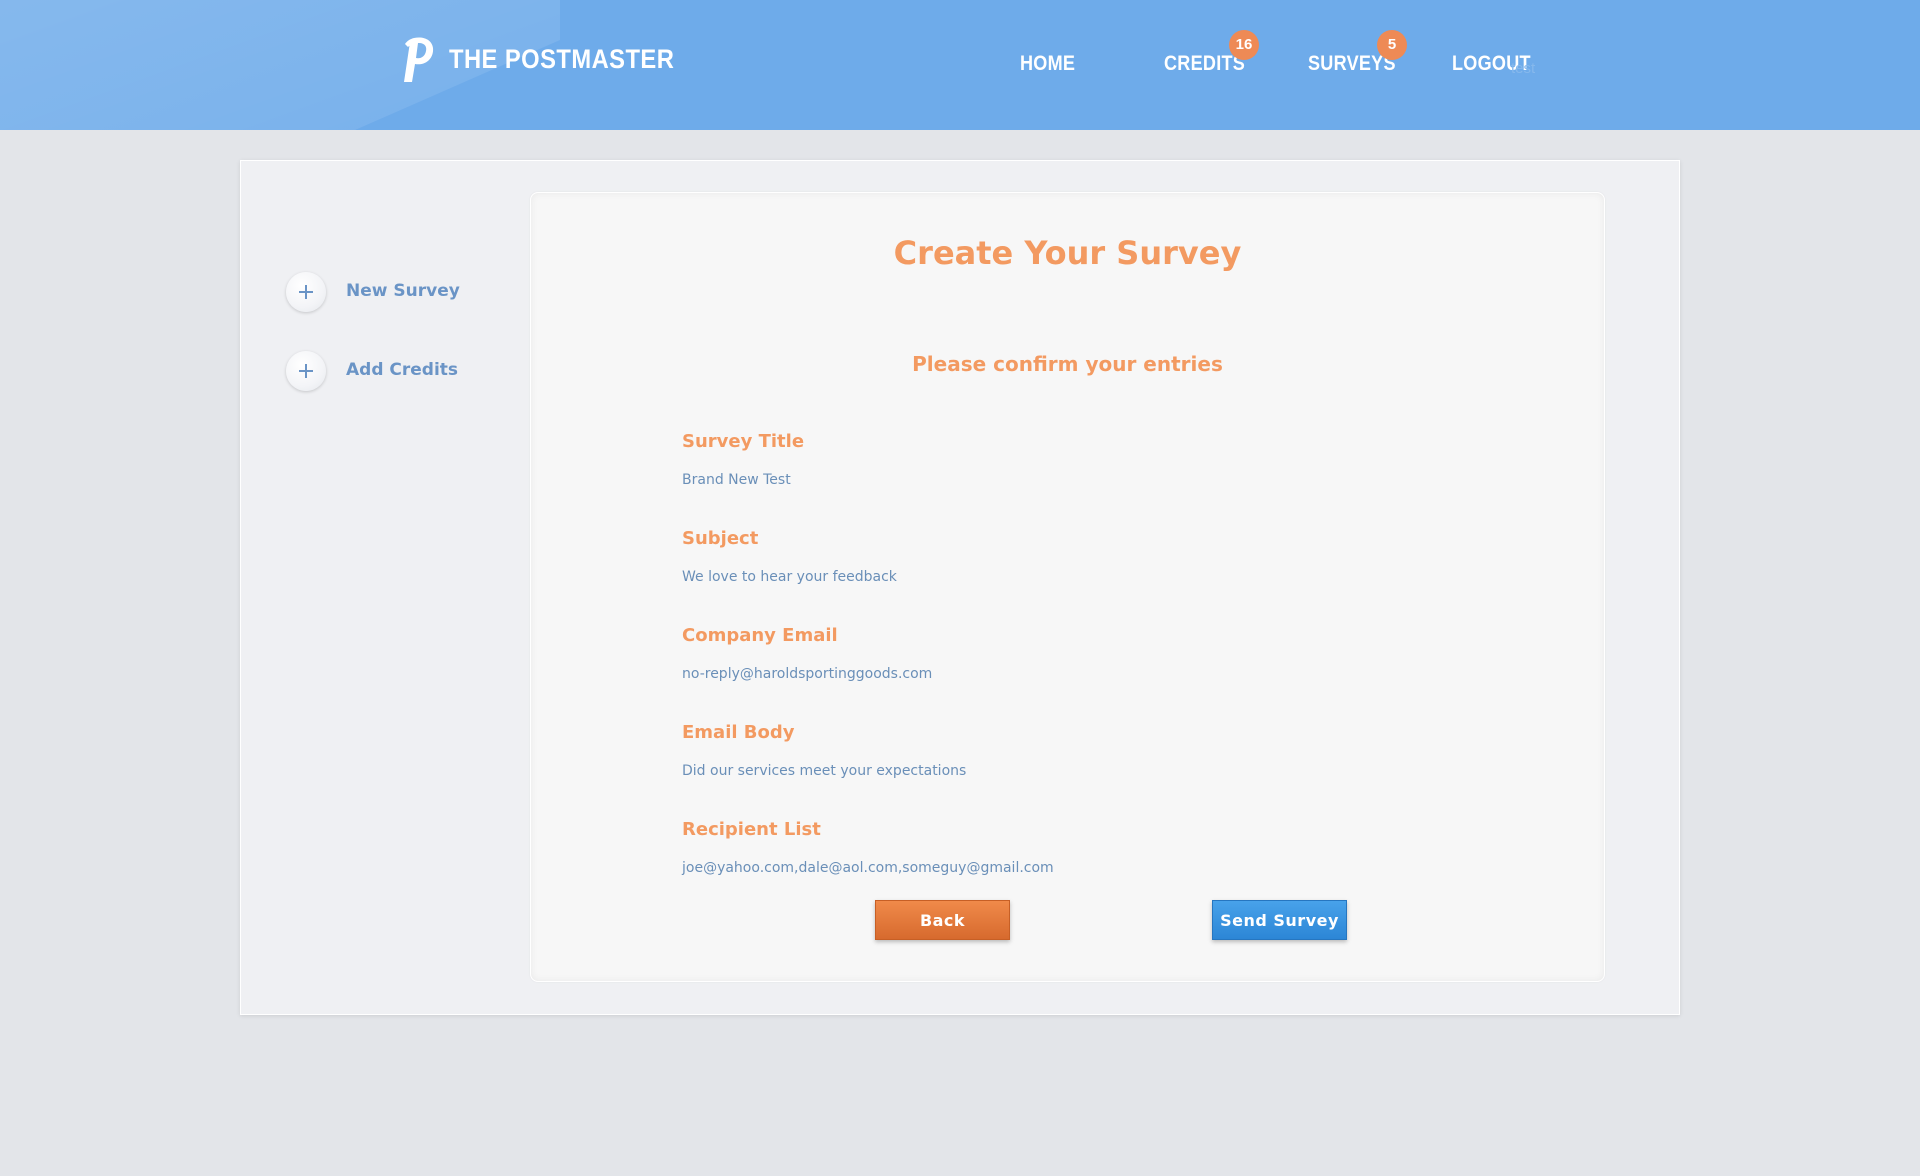 The width and height of the screenshot is (1920, 1176). I want to click on field-value-survey-title: Brand New Test, so click(736, 480).